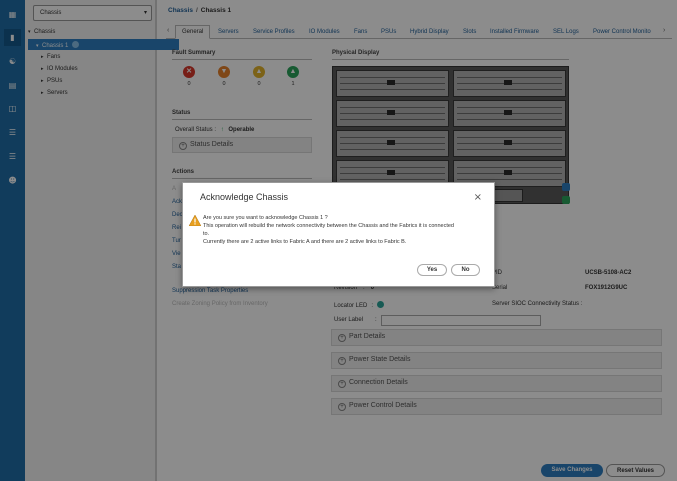  What do you see at coordinates (244, 197) in the screenshot?
I see `dialog-title: Acknowledge Chassis` at bounding box center [244, 197].